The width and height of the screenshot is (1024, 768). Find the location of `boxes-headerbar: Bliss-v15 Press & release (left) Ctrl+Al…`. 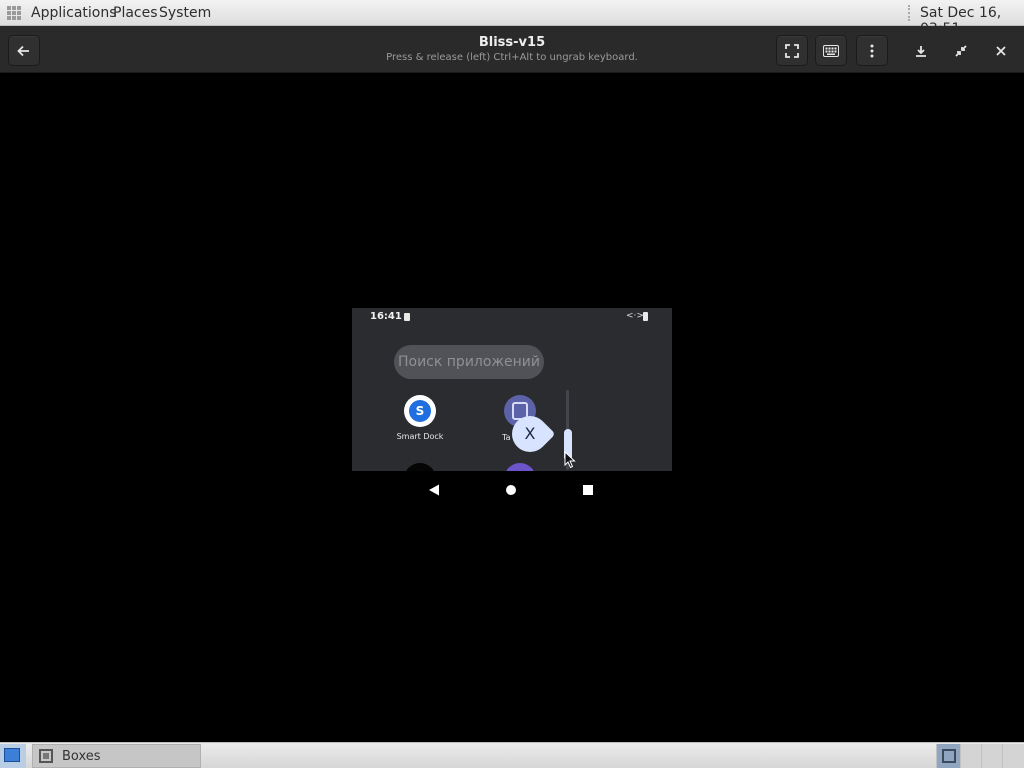

boxes-headerbar: Bliss-v15 Press & release (left) Ctrl+Al… is located at coordinates (512, 49).